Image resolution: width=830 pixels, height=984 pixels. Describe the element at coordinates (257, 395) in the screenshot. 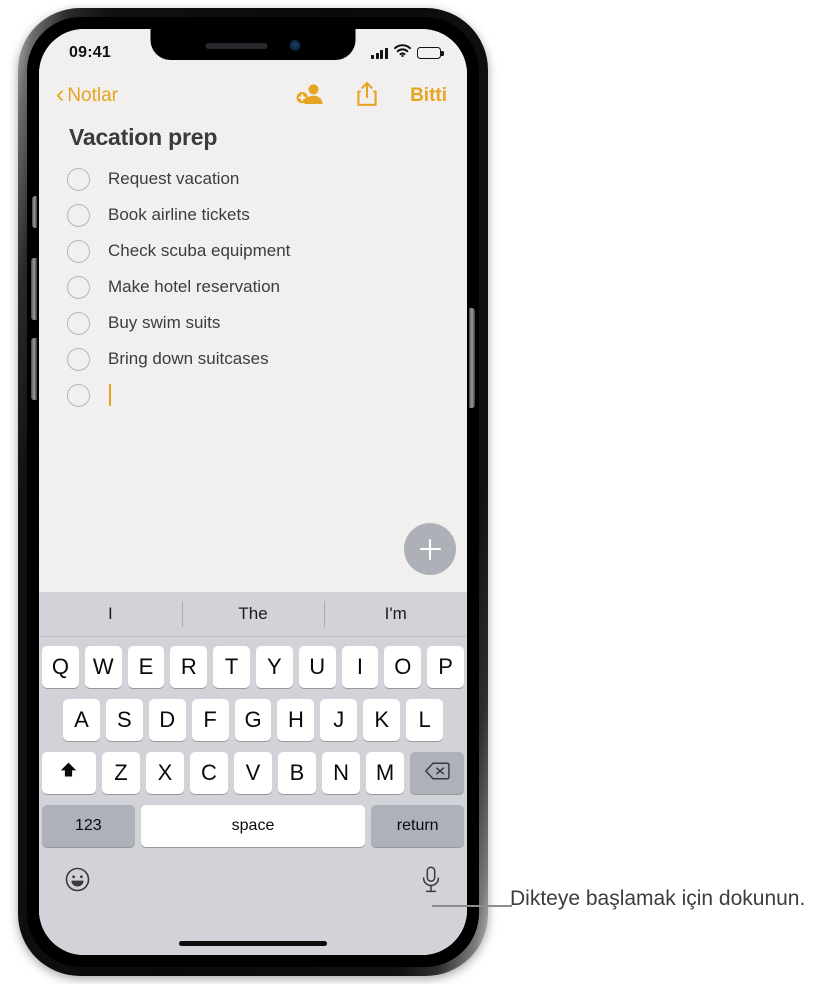

I see `checklist-item-empty` at that location.